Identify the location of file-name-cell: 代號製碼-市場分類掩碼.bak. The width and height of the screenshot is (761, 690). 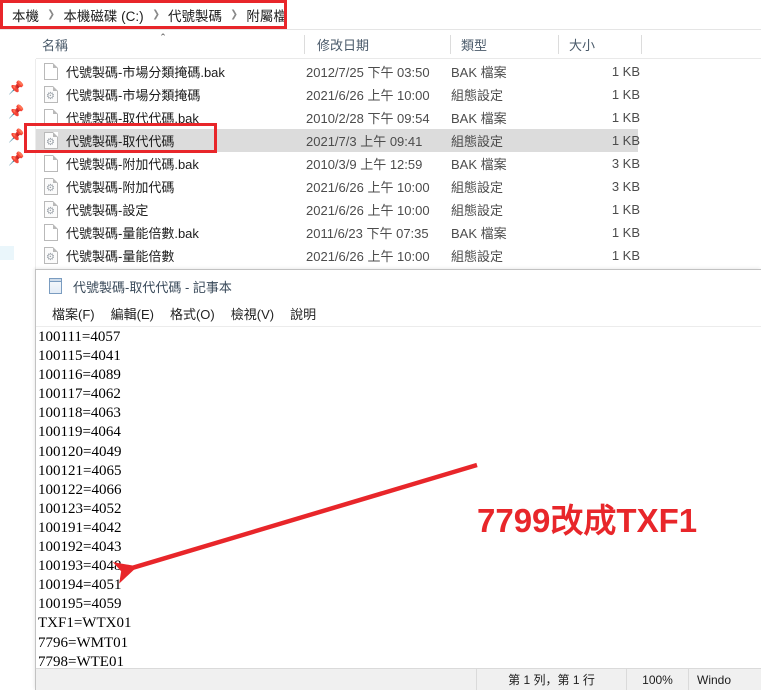
(145, 72).